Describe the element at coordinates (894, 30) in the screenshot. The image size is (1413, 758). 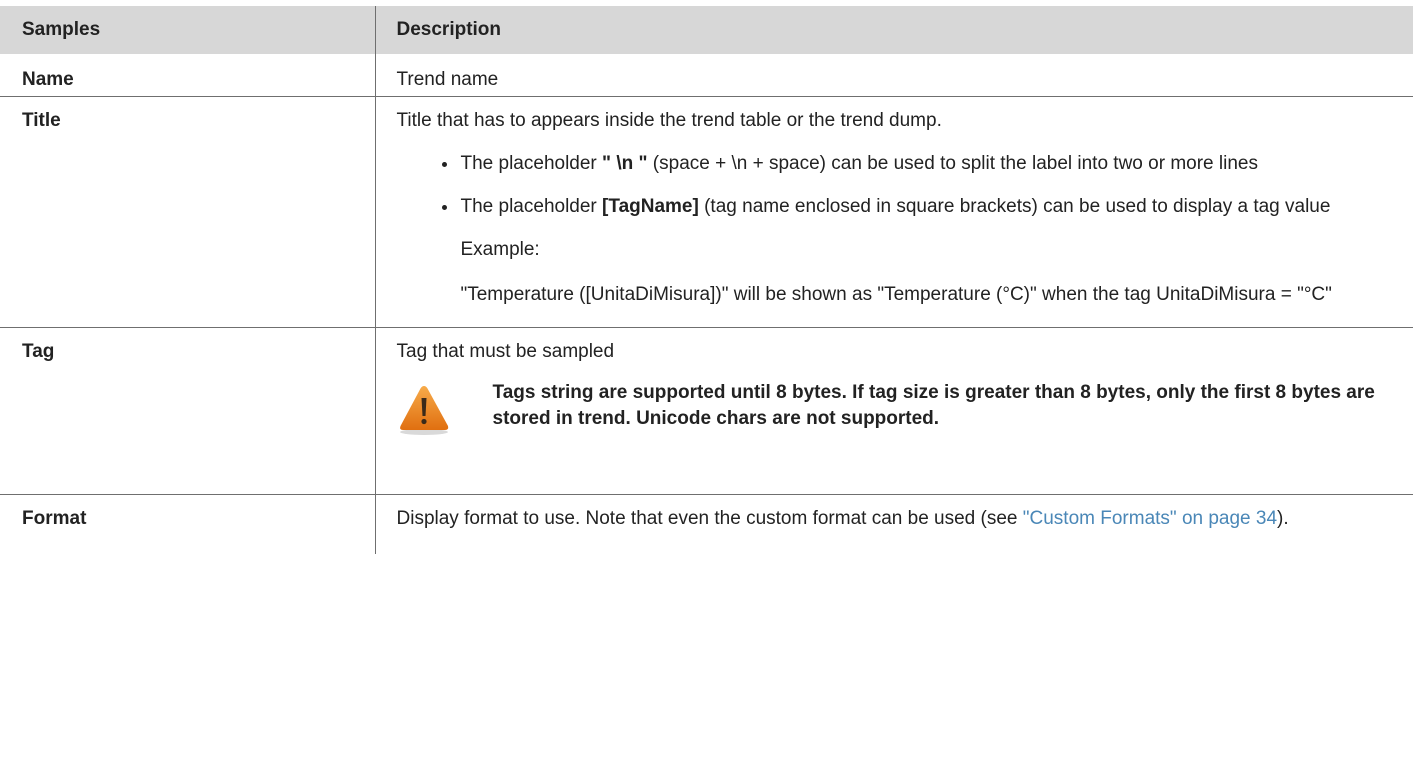
I see `header-description: Description` at that location.